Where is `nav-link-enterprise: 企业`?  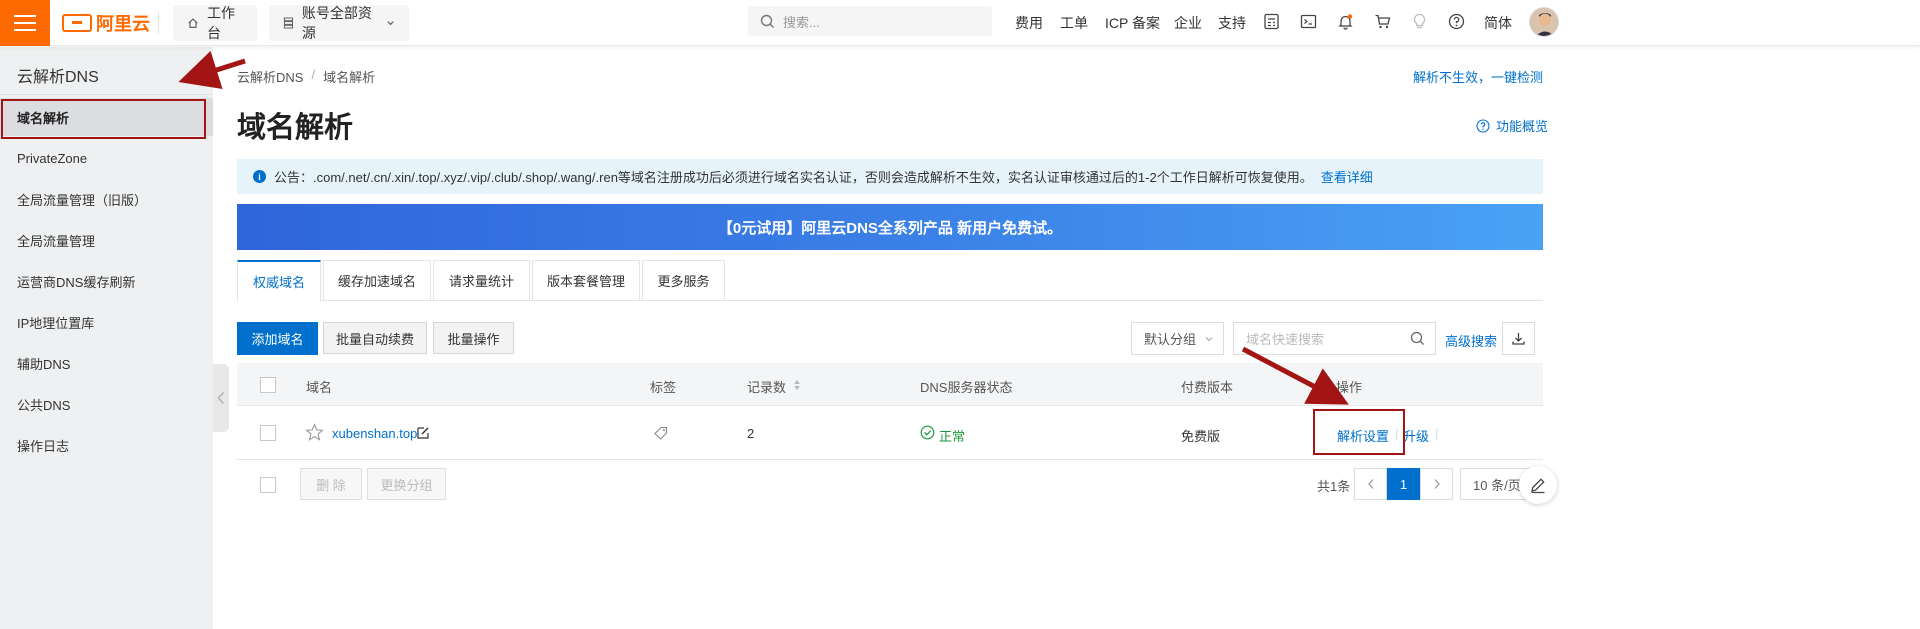
nav-link-enterprise: 企业 is located at coordinates (1188, 23).